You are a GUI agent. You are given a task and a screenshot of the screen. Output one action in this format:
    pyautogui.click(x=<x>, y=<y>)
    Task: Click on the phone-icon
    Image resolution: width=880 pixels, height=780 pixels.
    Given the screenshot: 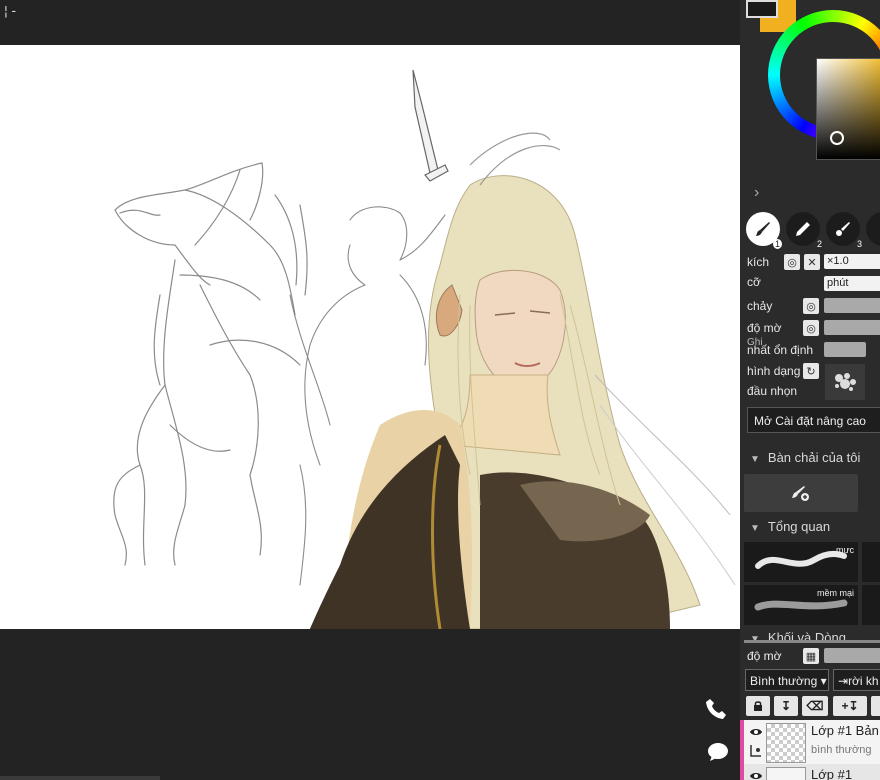 What is the action you would take?
    pyautogui.click(x=718, y=711)
    